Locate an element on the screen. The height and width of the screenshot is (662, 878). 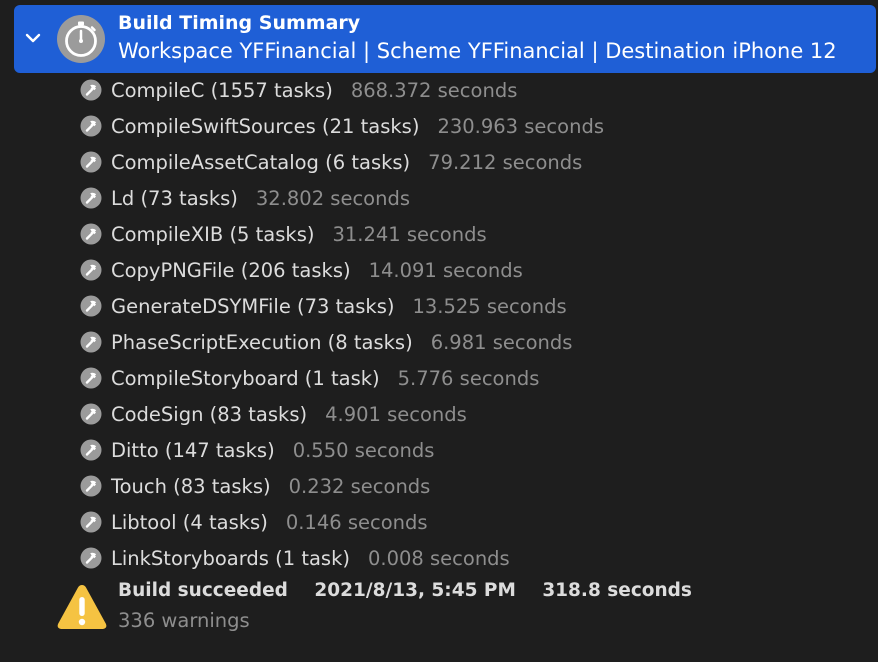
task-row: Libtool (4 tasks) 0.146 seconds is located at coordinates (475, 522).